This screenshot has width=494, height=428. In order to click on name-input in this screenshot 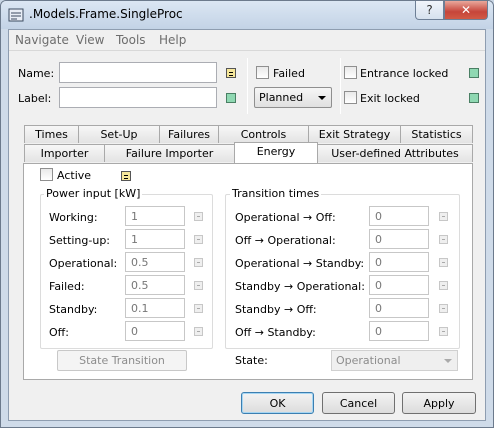, I will do `click(138, 72)`.